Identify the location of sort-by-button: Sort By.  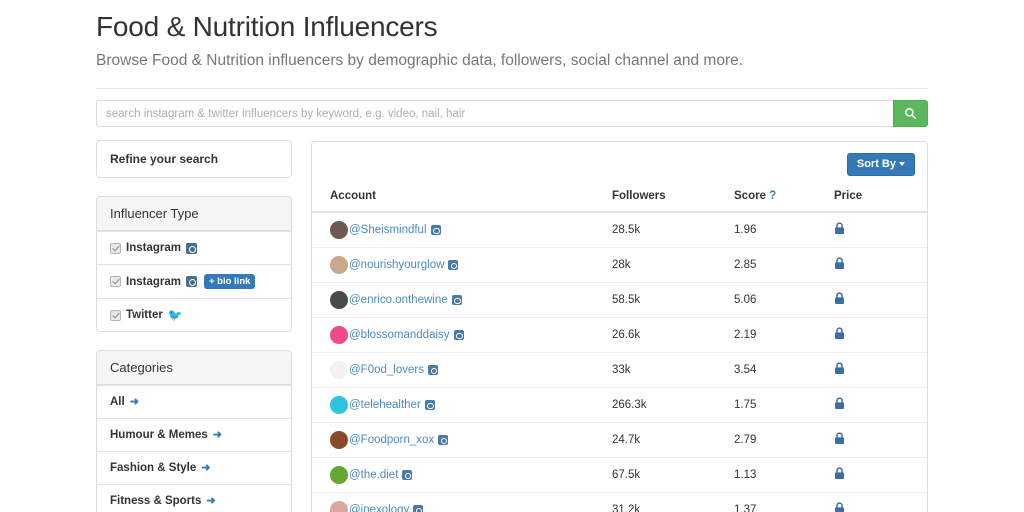
(880, 164).